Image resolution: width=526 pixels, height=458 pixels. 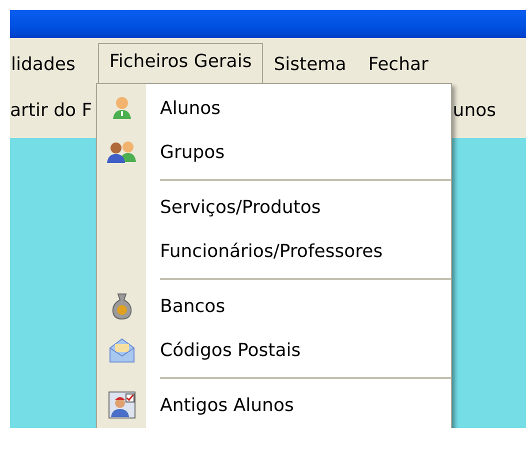 What do you see at coordinates (398, 68) in the screenshot?
I see `menu-item: Fechar` at bounding box center [398, 68].